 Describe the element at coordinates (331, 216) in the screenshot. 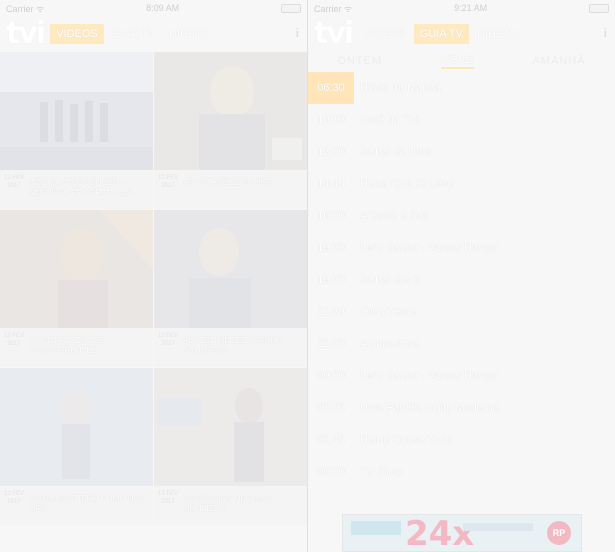

I see `schedule-time: 16:00` at that location.